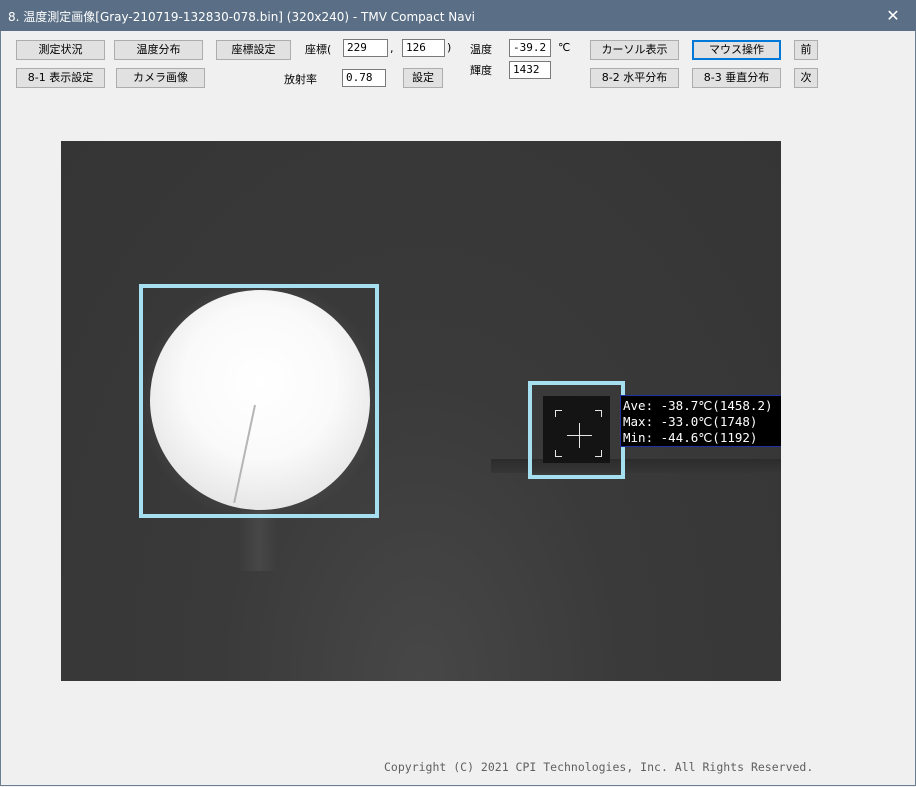 This screenshot has height=787, width=916. What do you see at coordinates (160, 78) in the screenshot?
I see `camera-image-button: カメラ画像` at bounding box center [160, 78].